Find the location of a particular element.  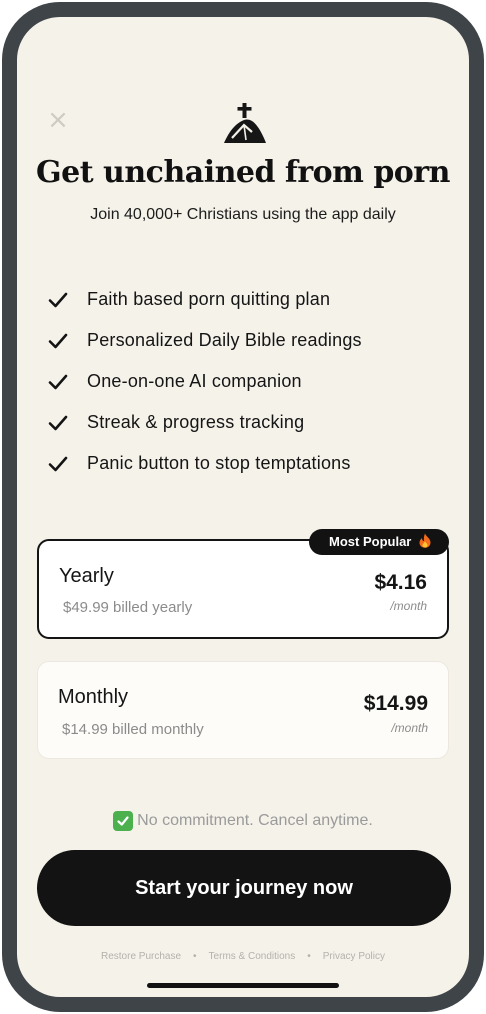

feature-label: Personalized Daily Bible readings is located at coordinates (224, 340).